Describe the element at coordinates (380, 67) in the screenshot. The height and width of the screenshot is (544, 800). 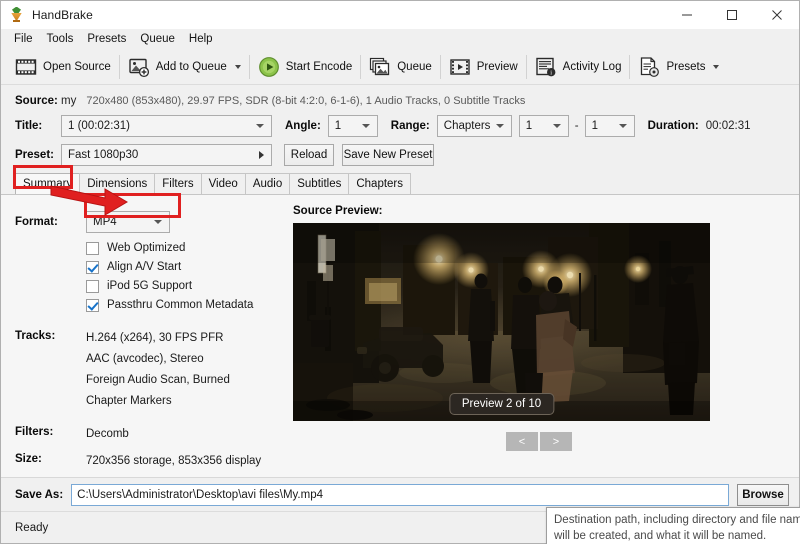
I see `stacked-images-icon` at that location.